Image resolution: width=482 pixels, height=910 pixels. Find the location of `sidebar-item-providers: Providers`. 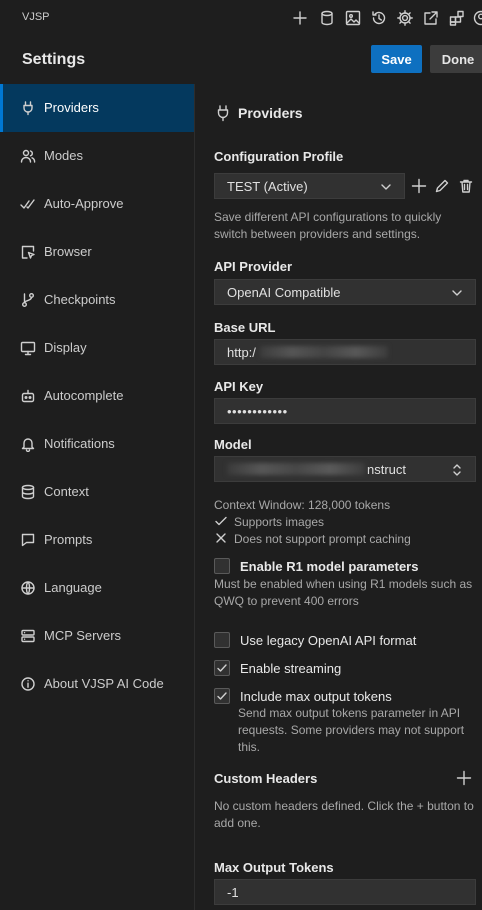

sidebar-item-providers: Providers is located at coordinates (97, 108).